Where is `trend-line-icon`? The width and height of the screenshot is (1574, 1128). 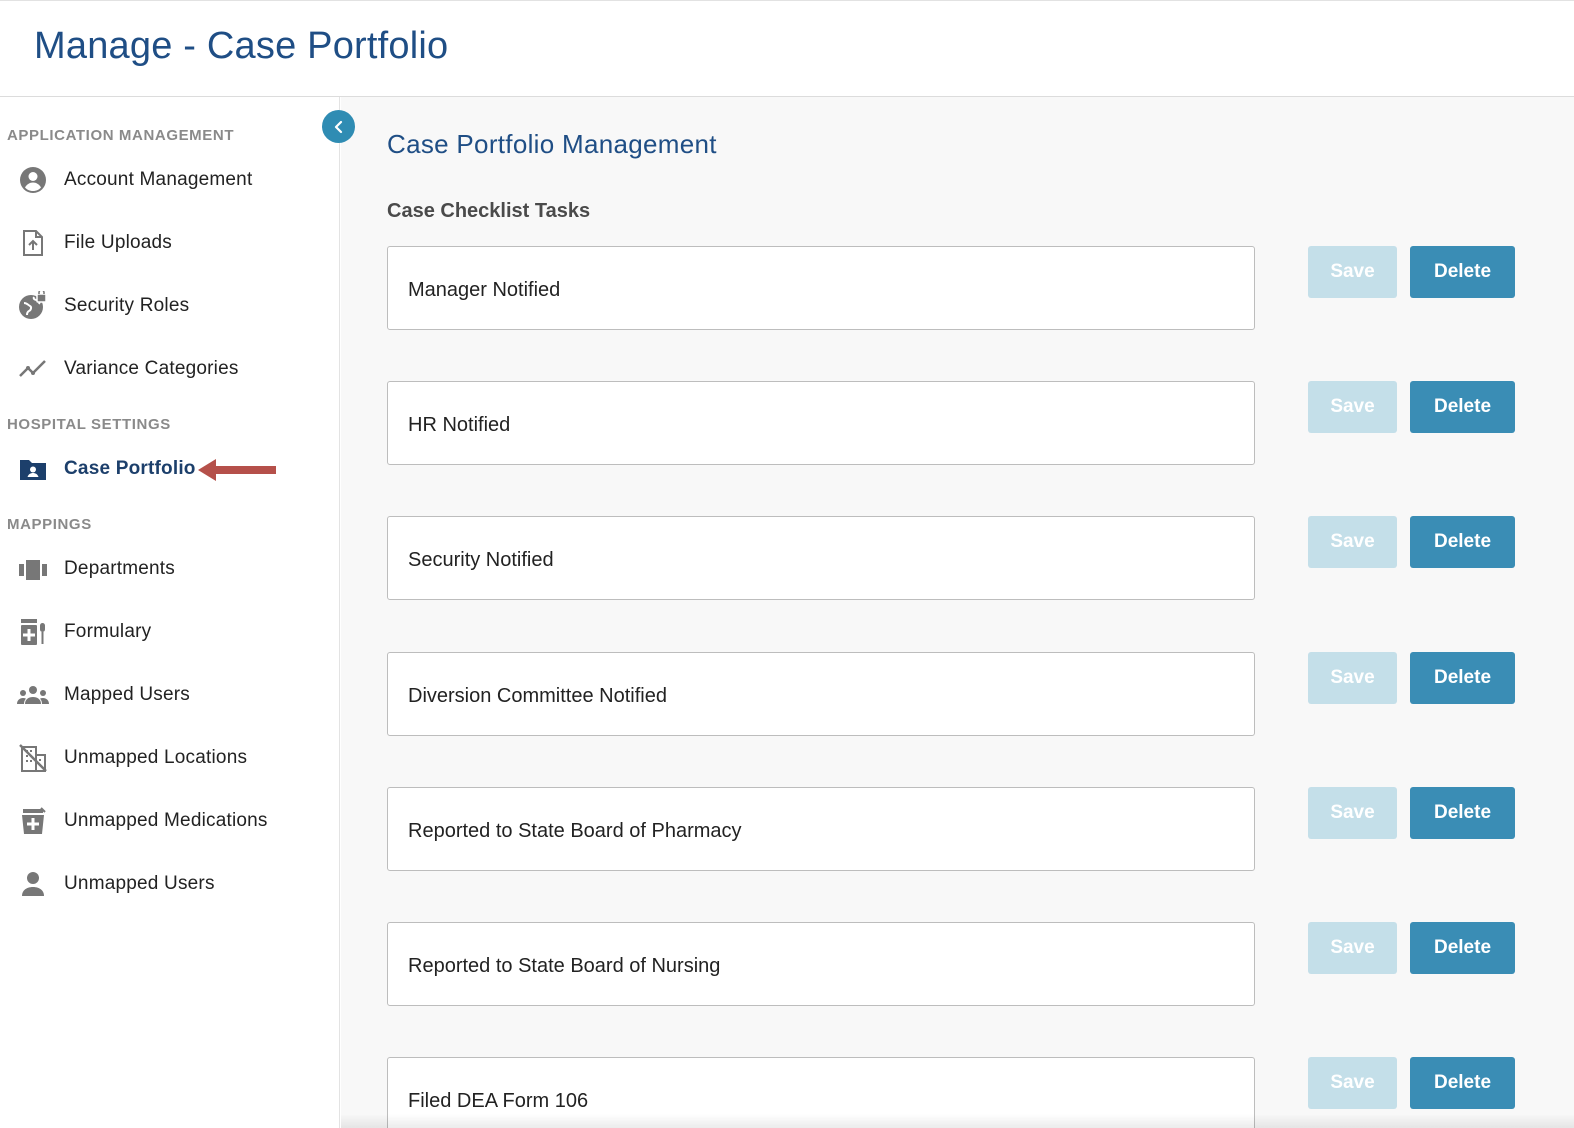 trend-line-icon is located at coordinates (33, 369).